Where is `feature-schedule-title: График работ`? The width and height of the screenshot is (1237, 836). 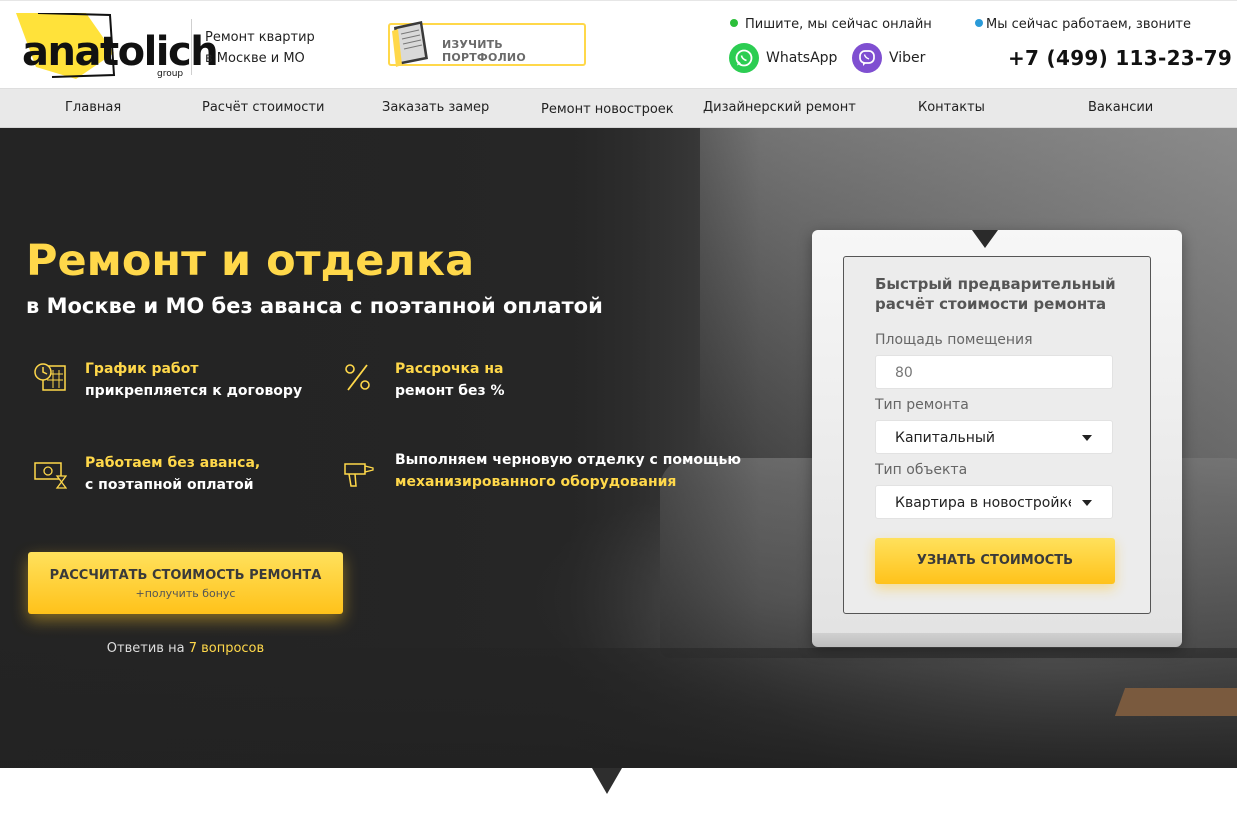 feature-schedule-title: График работ is located at coordinates (142, 369).